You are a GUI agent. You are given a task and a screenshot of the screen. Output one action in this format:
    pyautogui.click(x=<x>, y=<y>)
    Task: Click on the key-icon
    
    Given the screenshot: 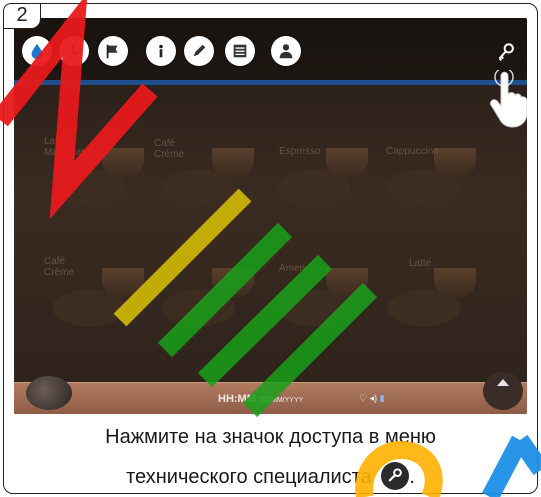 What is the action you would take?
    pyautogui.click(x=506, y=53)
    